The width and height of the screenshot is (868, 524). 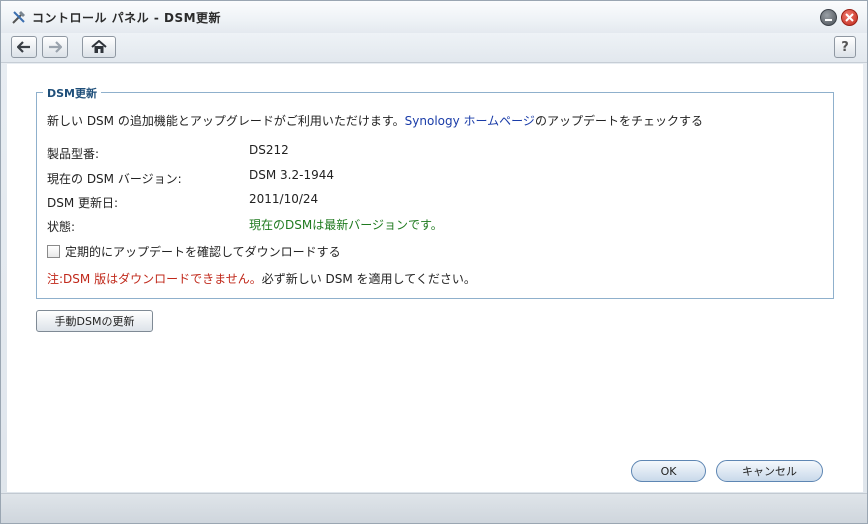 I want to click on status-label: 状態:, so click(x=61, y=227).